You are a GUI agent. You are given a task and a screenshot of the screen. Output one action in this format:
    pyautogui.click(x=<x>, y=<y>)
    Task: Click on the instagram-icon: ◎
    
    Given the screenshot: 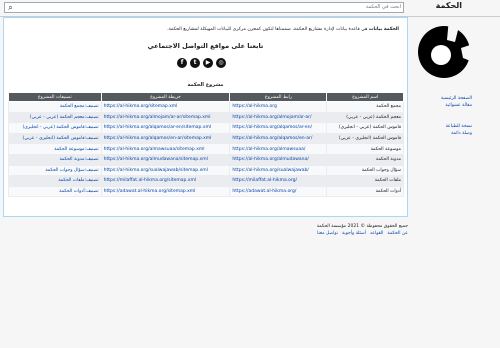 What is the action you would take?
    pyautogui.click(x=221, y=63)
    